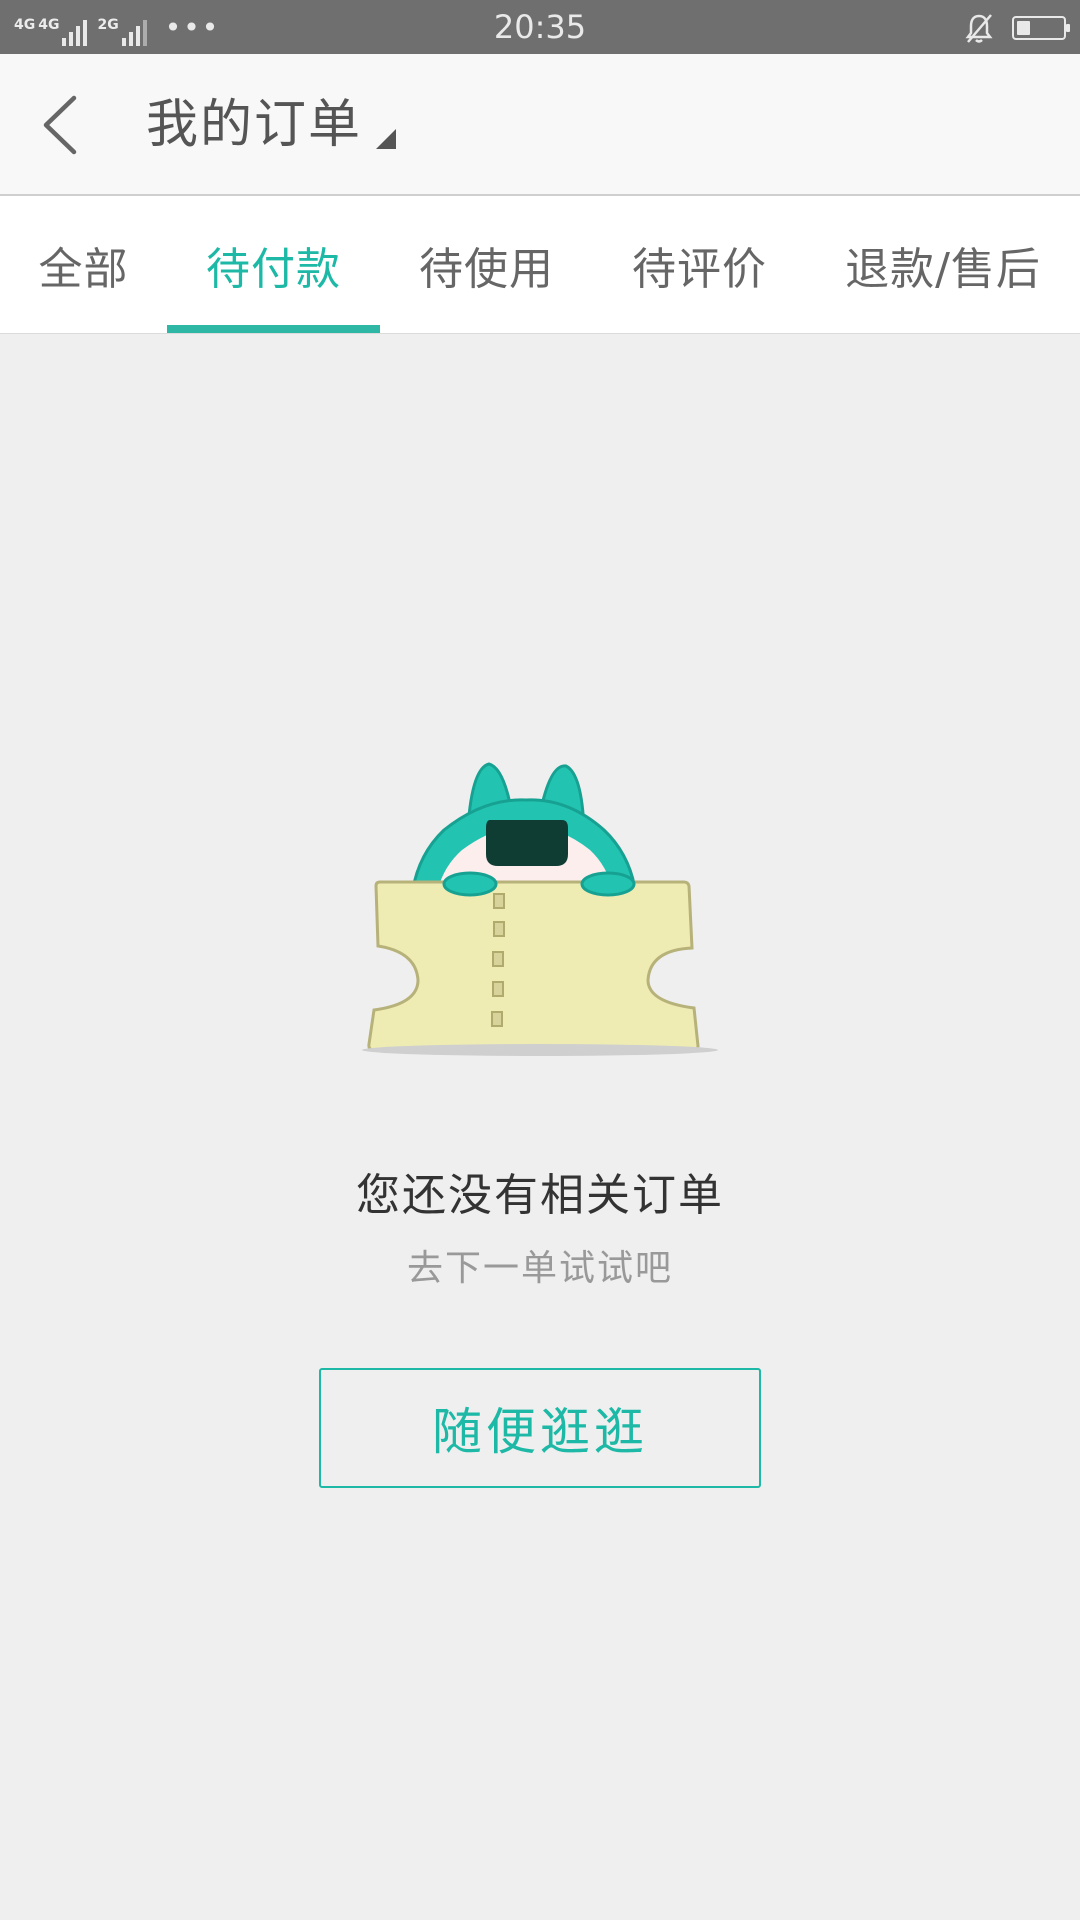  I want to click on status-time: 20:35, so click(540, 27).